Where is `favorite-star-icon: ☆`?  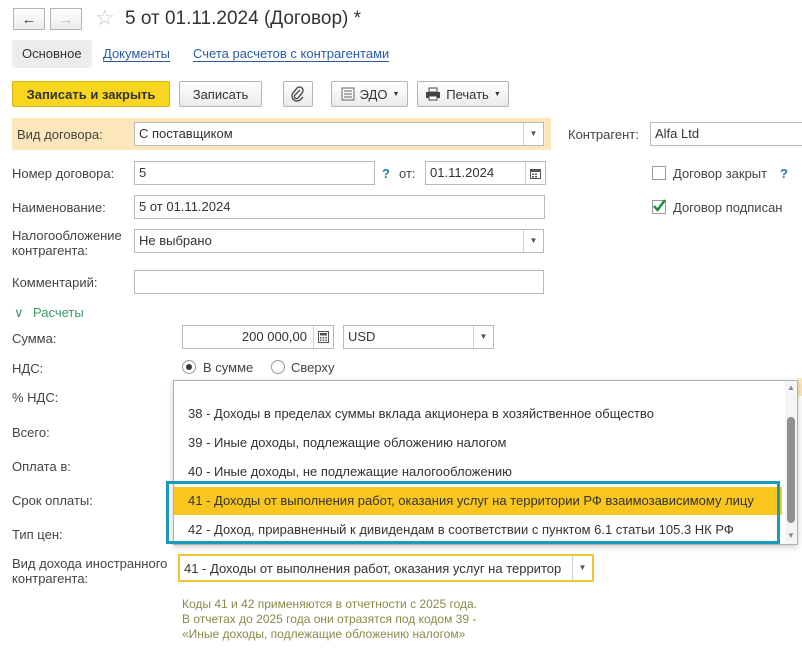
favorite-star-icon: ☆ is located at coordinates (105, 18).